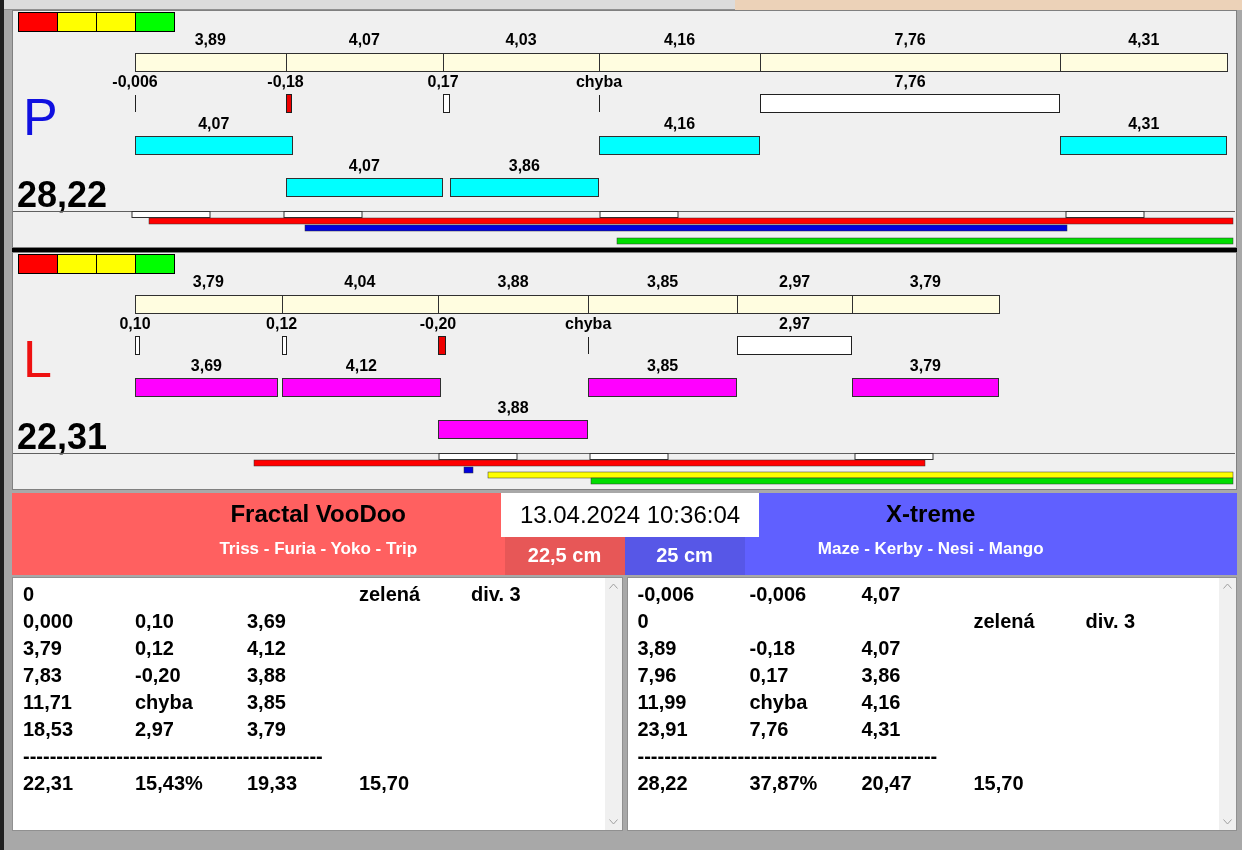 The image size is (1242, 850). I want to click on result-value: 0,17, so click(769, 675).